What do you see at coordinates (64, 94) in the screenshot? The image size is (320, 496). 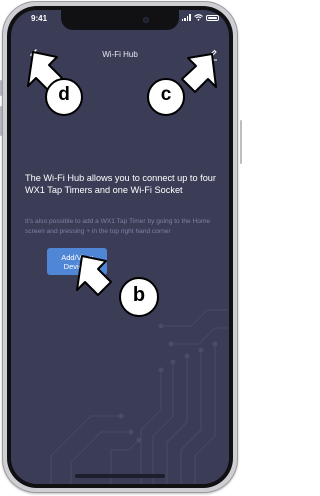 I see `callout-d-letter: d` at bounding box center [64, 94].